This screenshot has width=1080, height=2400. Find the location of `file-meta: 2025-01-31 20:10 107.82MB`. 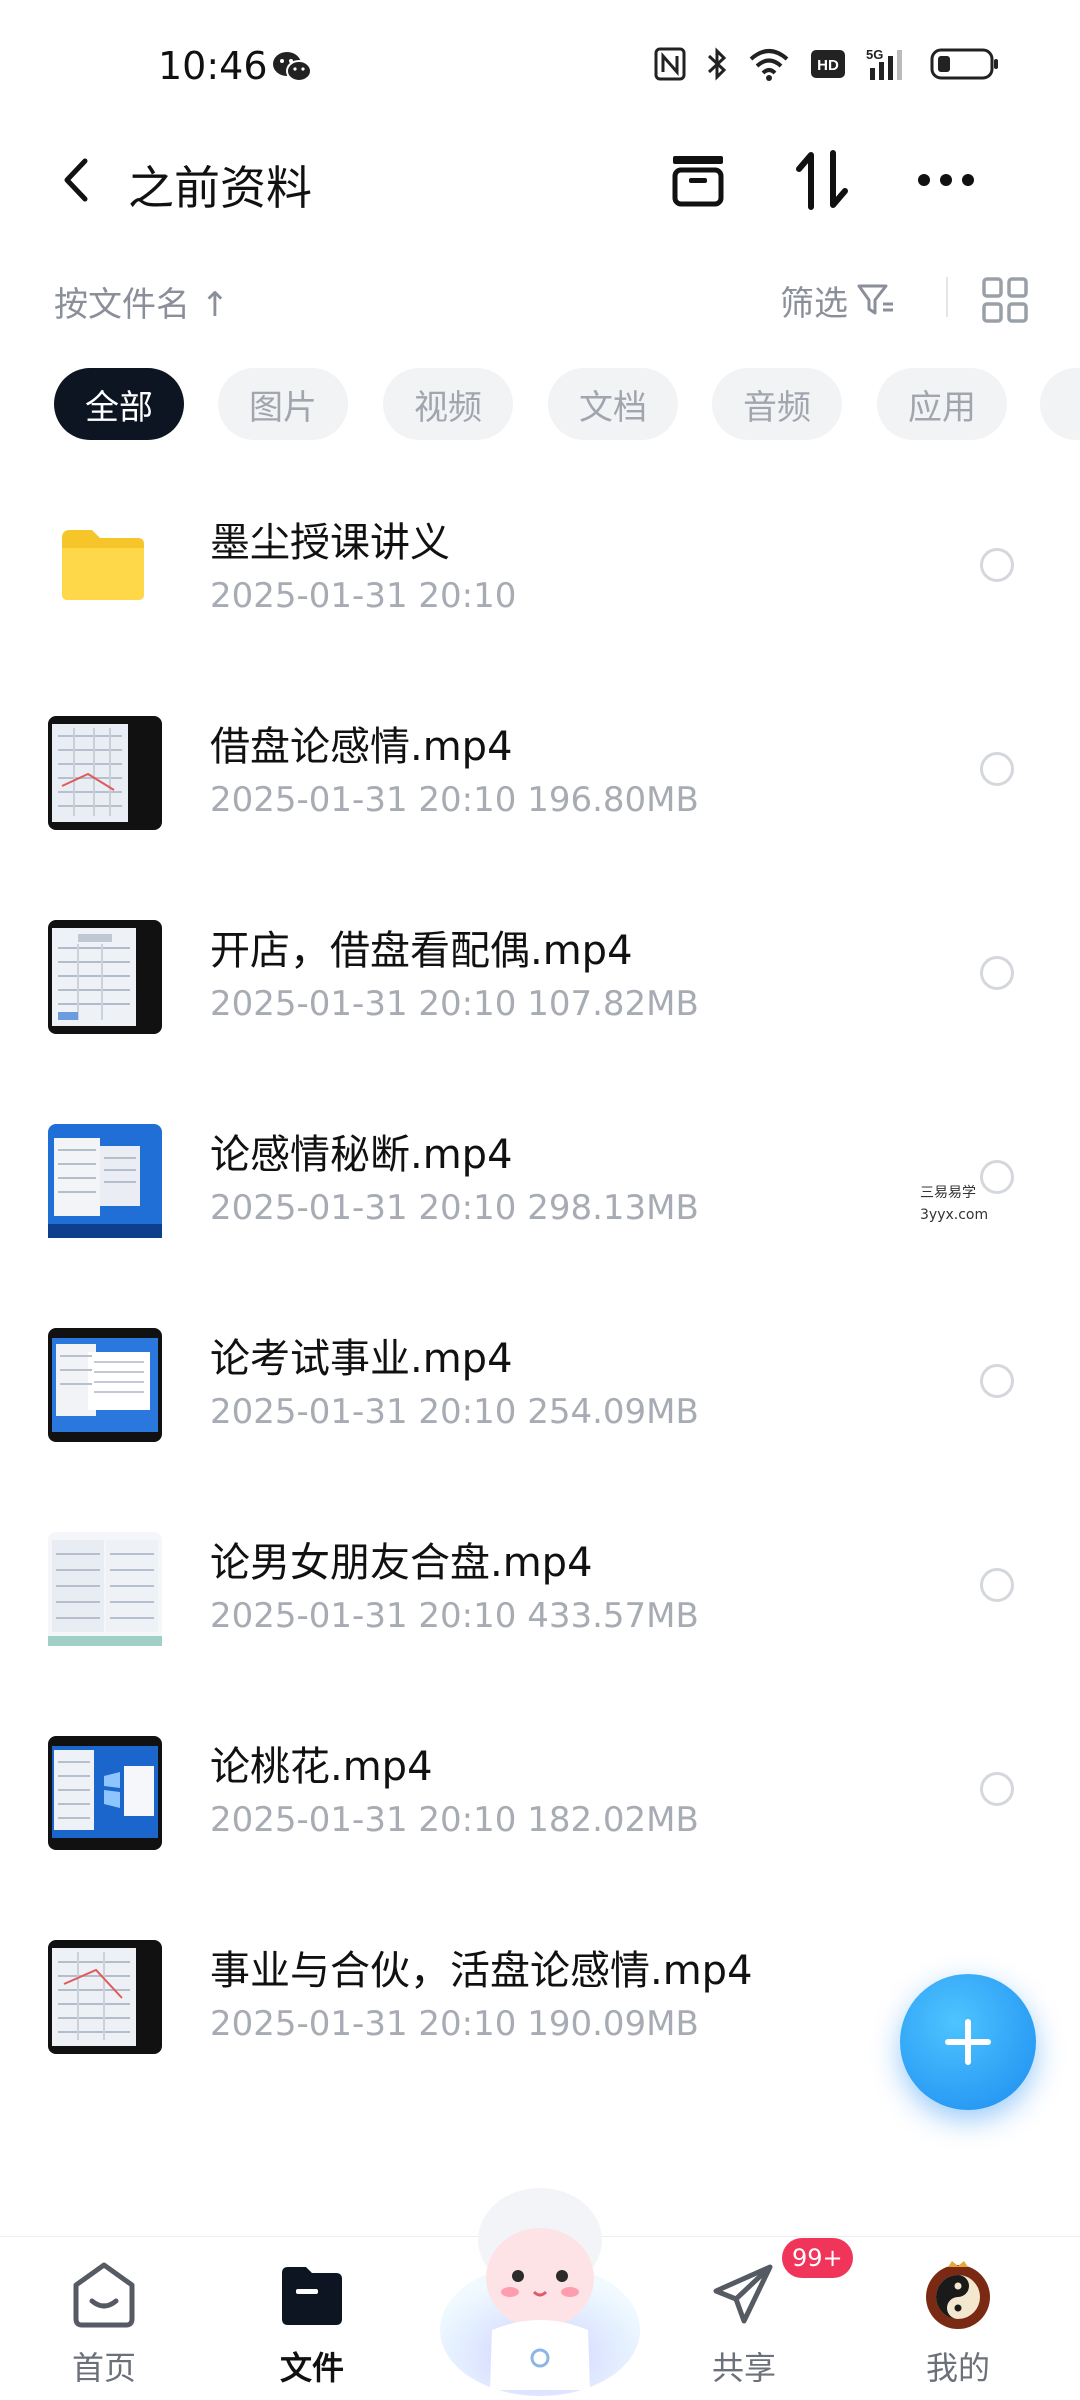

file-meta: 2025-01-31 20:10 107.82MB is located at coordinates (454, 1004).